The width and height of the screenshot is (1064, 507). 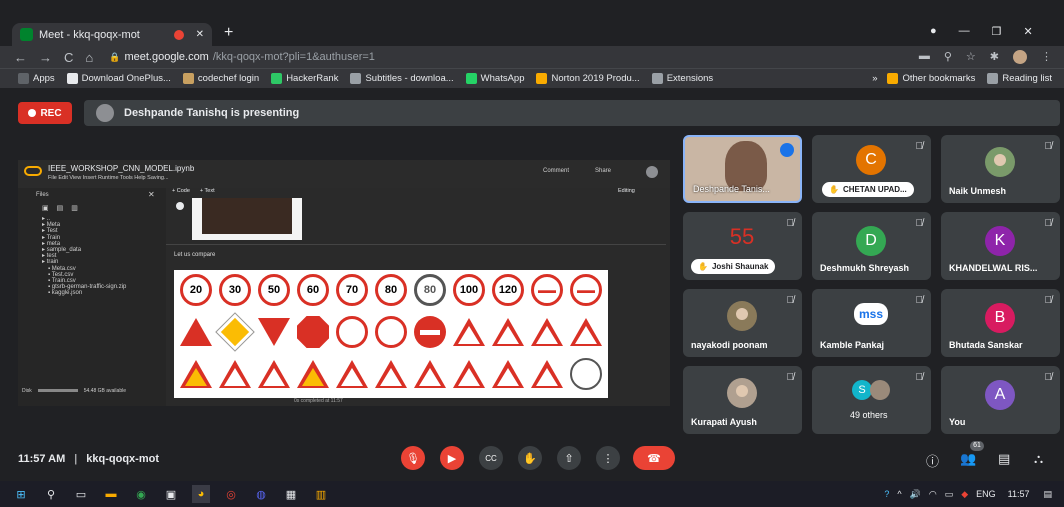 I want to click on taskbar-clock: 11:57, so click(x=1019, y=494).